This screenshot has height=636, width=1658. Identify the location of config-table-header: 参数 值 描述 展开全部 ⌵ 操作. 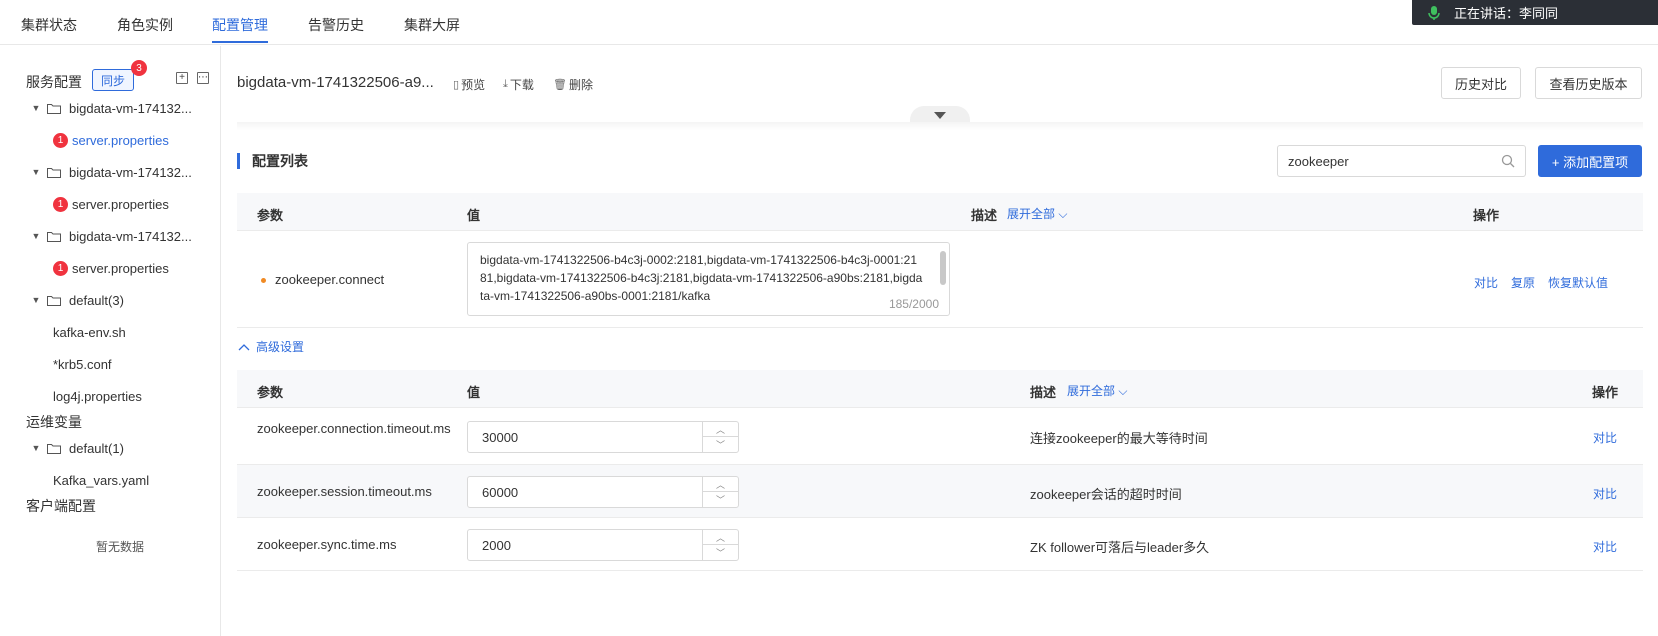
(940, 212).